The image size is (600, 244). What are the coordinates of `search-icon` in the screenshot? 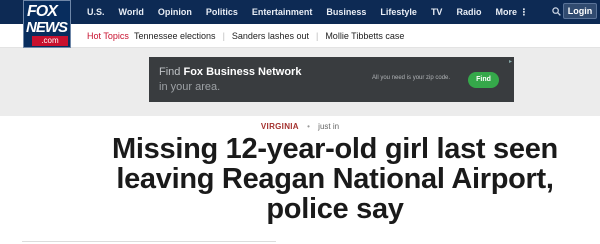 It's located at (556, 11).